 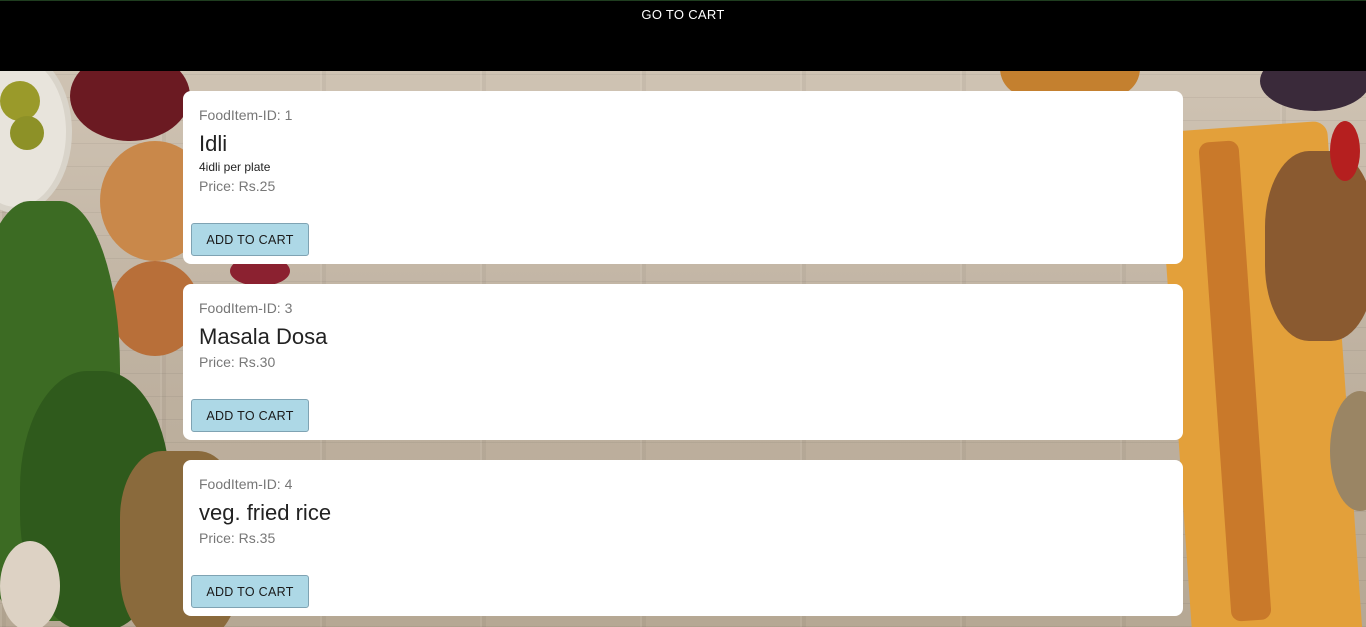 What do you see at coordinates (213, 143) in the screenshot?
I see `food-item-name: Idli` at bounding box center [213, 143].